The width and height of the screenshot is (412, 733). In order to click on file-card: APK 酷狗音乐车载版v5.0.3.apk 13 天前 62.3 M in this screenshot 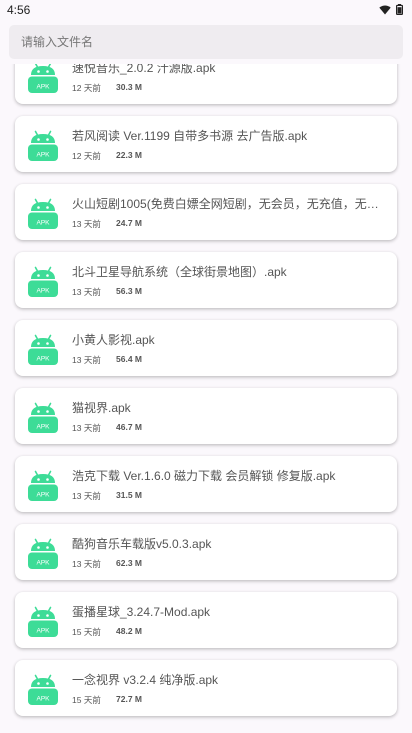, I will do `click(206, 552)`.